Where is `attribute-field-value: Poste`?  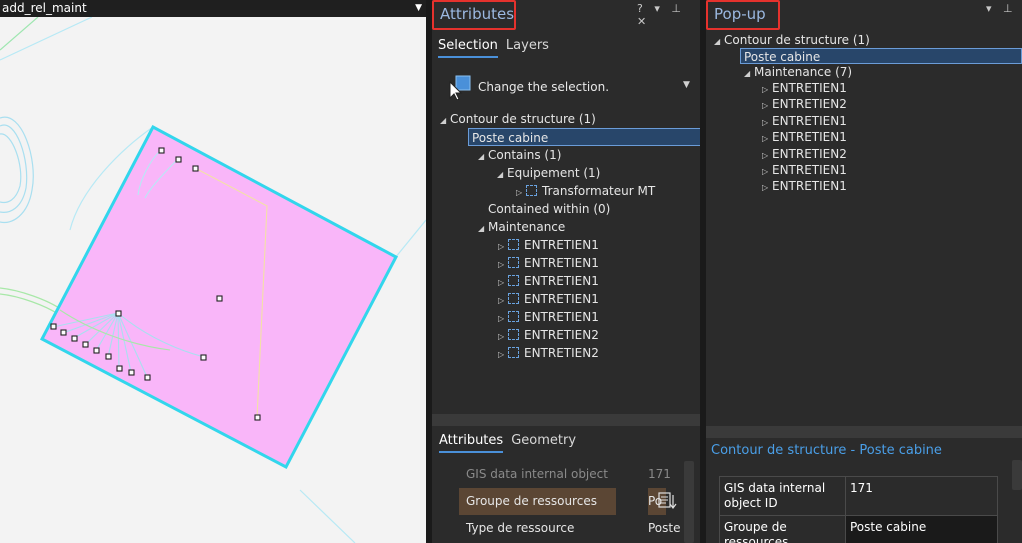 attribute-field-value: Poste is located at coordinates (664, 528).